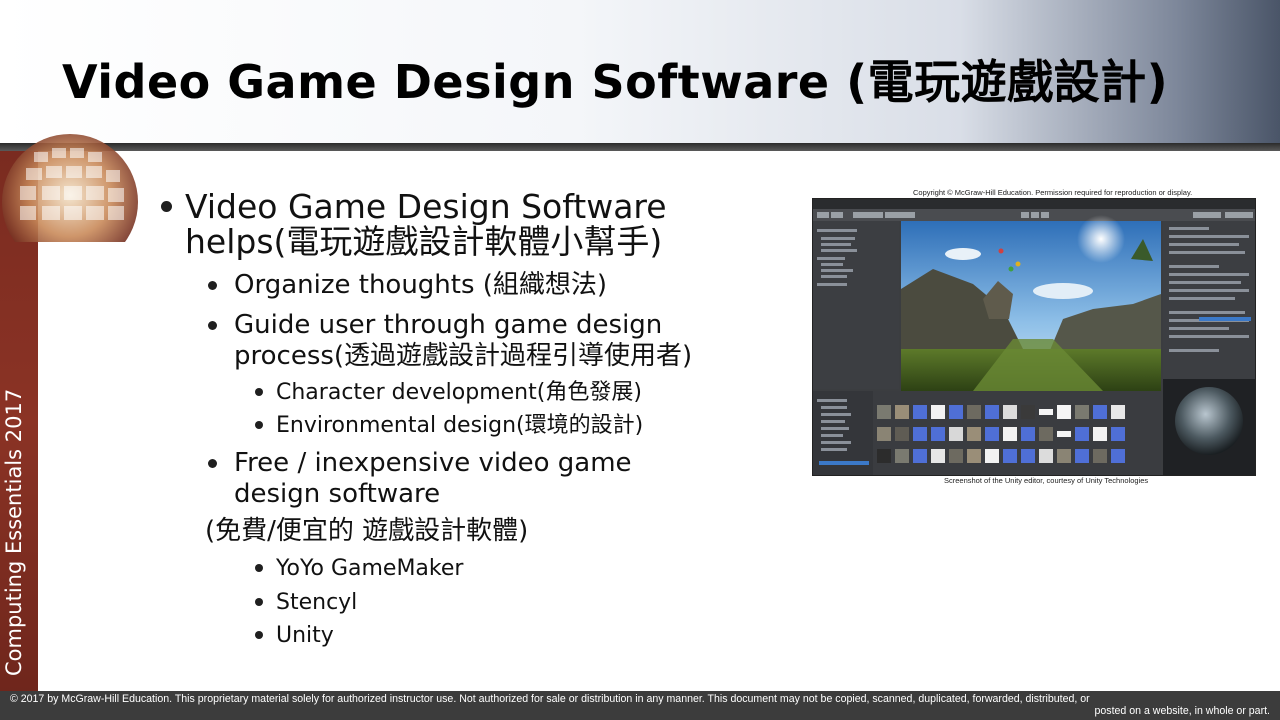 This screenshot has width=1280, height=720. I want to click on bullet-yoyo-gamemaker: YoYo GameMaker, so click(359, 568).